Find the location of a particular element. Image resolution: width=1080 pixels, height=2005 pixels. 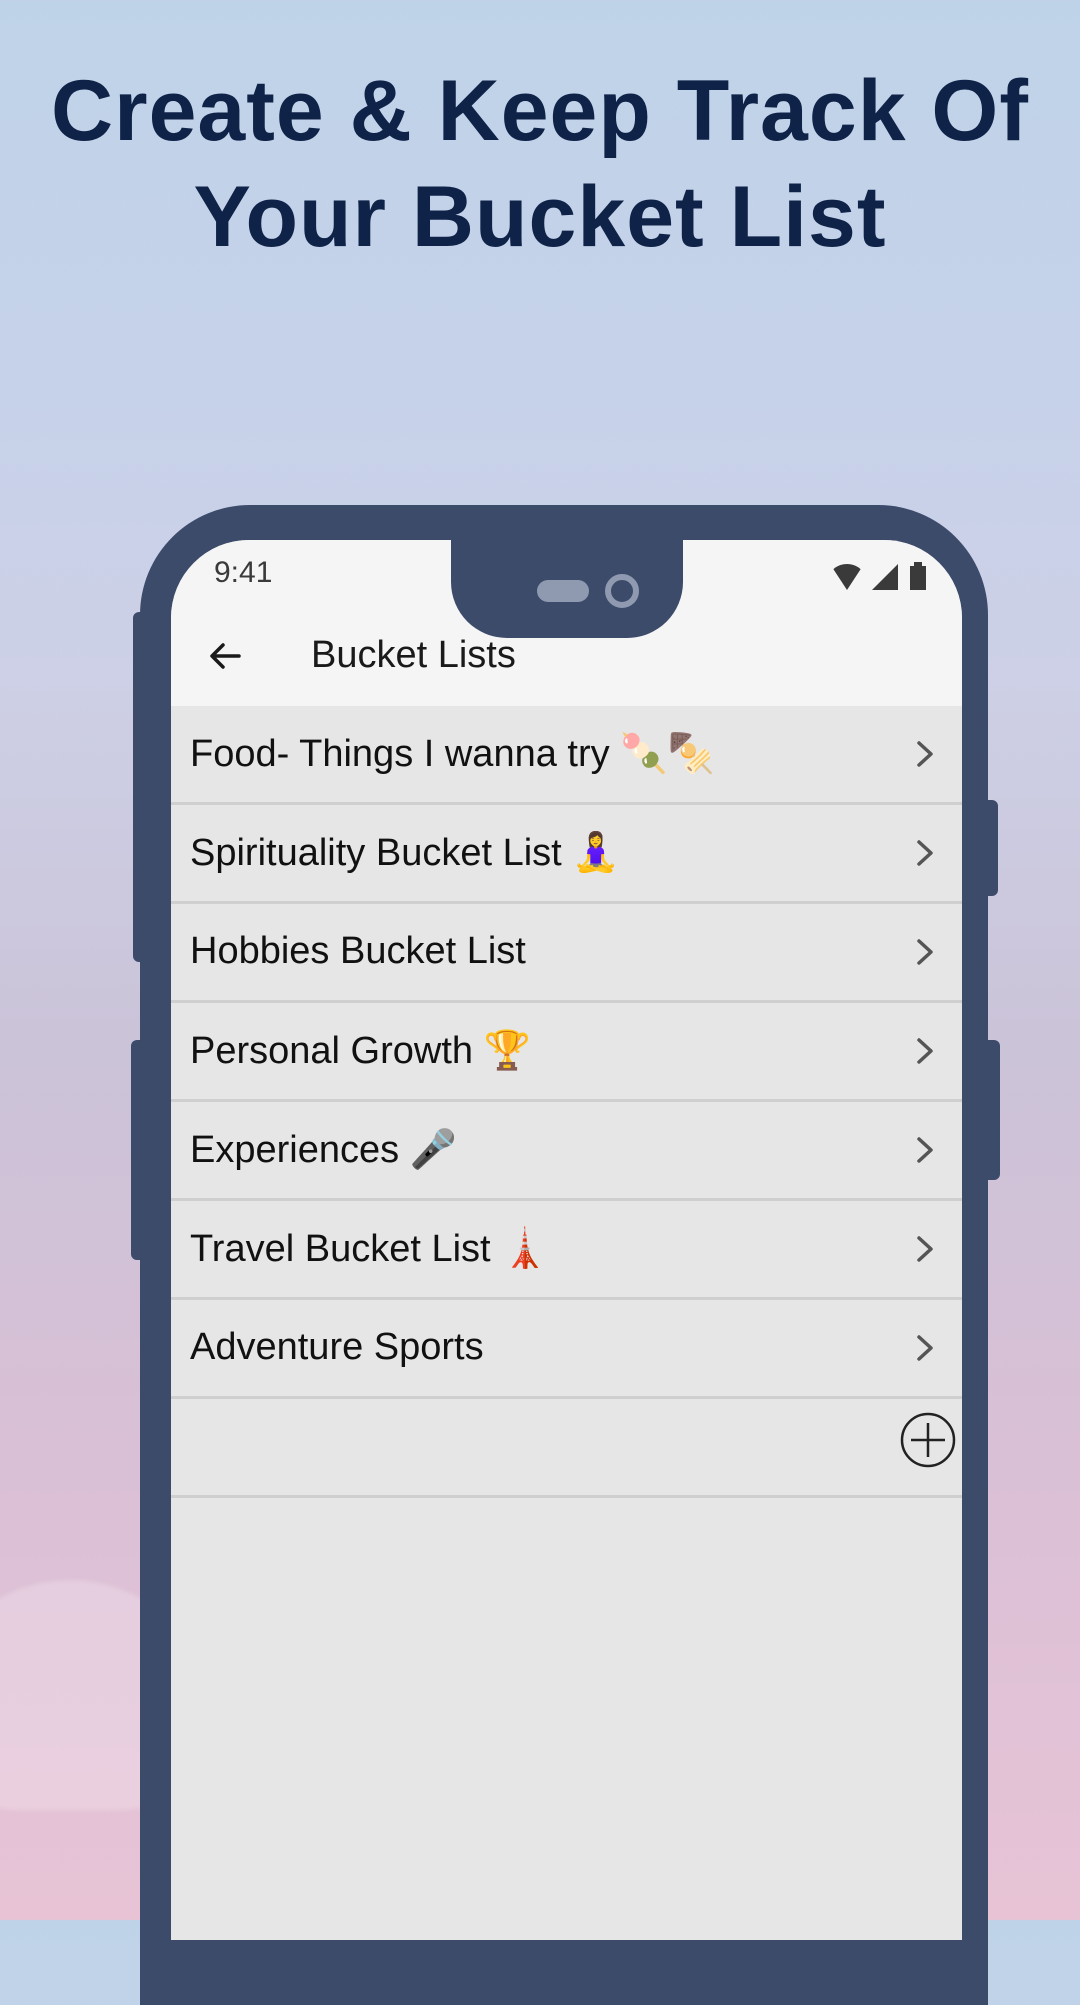

phone-side-edge-left is located at coordinates (143, 787).